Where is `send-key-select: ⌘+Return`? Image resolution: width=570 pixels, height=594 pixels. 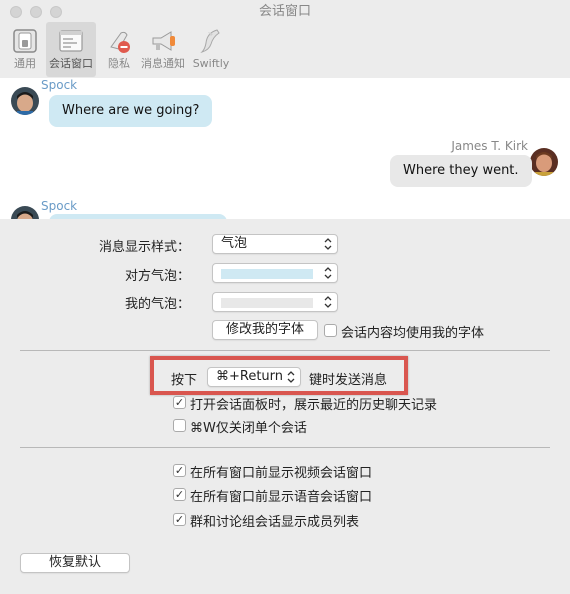 send-key-select: ⌘+Return is located at coordinates (254, 377).